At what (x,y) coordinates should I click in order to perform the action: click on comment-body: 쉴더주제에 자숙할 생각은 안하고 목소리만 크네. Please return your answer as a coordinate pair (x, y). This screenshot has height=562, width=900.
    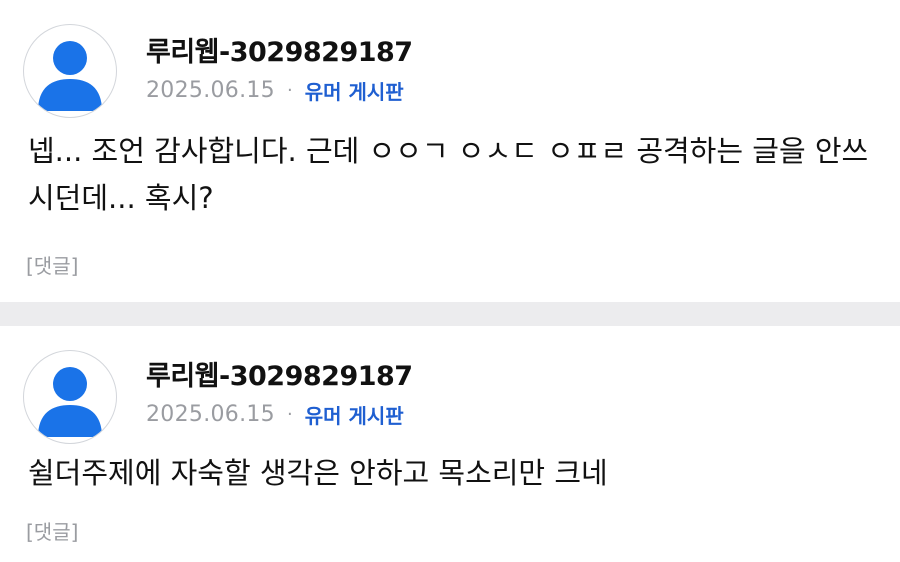
    Looking at the image, I should click on (318, 473).